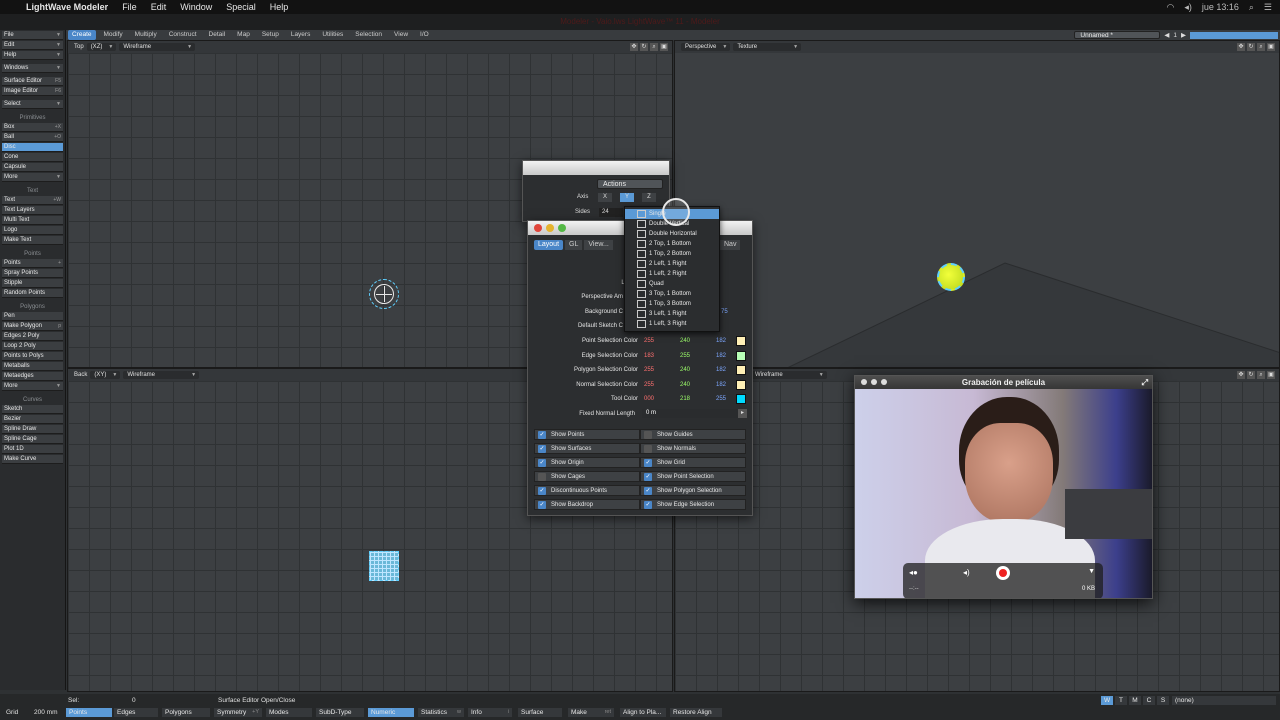  What do you see at coordinates (32, 127) in the screenshot?
I see `sidebar-item-box: Box +X` at bounding box center [32, 127].